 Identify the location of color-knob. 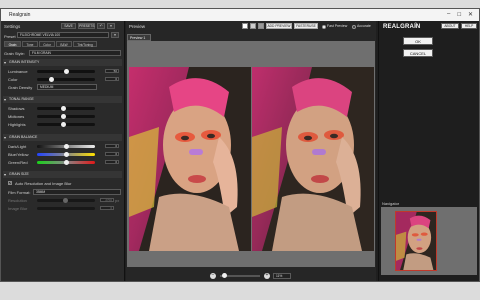
(51, 79).